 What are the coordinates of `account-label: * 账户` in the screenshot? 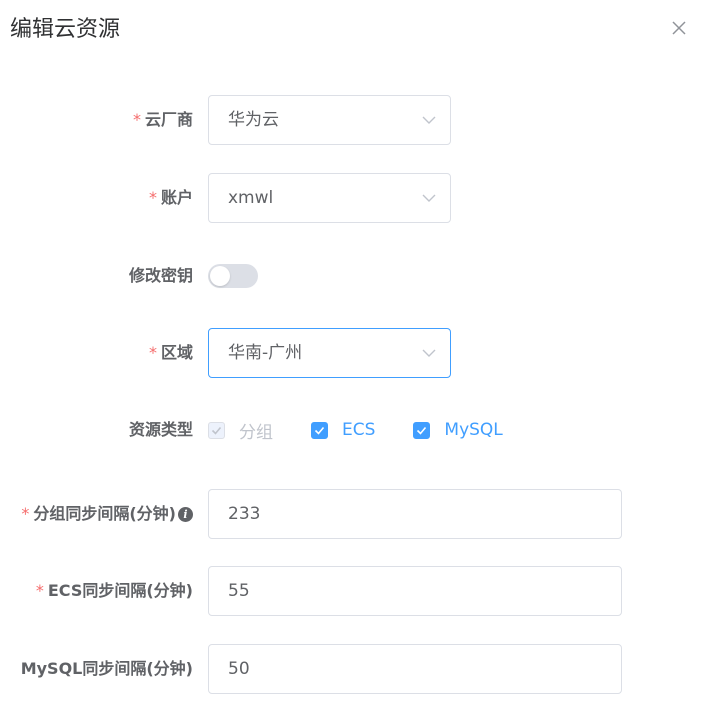 It's located at (170, 197).